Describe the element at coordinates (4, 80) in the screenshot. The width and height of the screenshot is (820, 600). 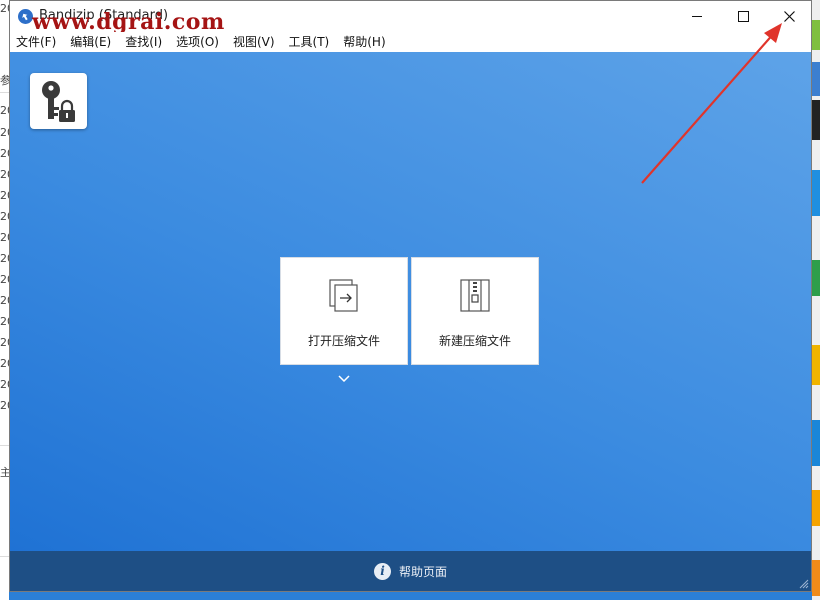
I see `background-text: 参` at that location.